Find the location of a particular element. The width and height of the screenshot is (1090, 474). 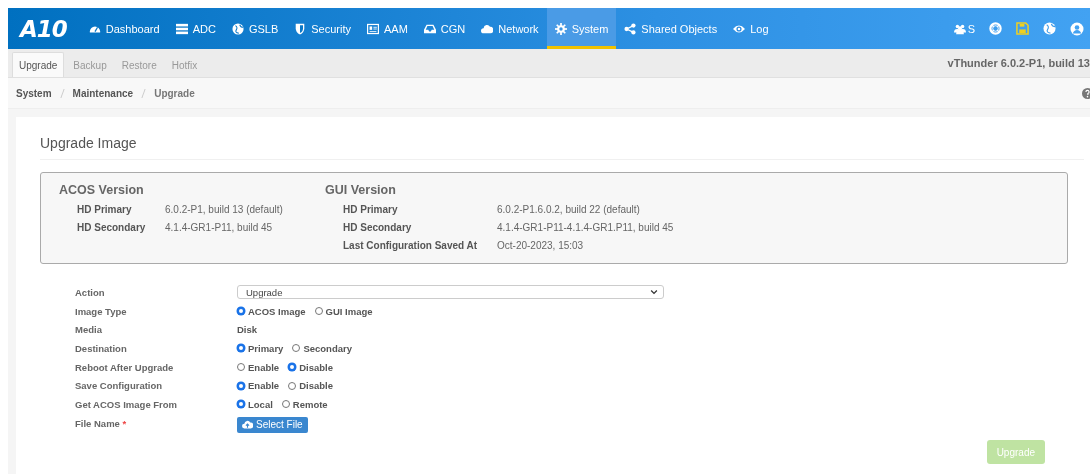

info-value: 6.0.2-P1, build 13 (default) is located at coordinates (224, 209).